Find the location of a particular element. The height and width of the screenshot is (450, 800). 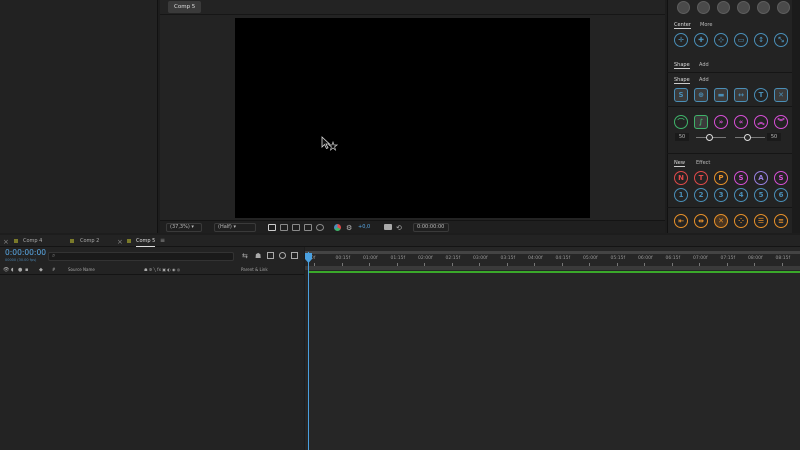

camera-icon is located at coordinates (388, 227).